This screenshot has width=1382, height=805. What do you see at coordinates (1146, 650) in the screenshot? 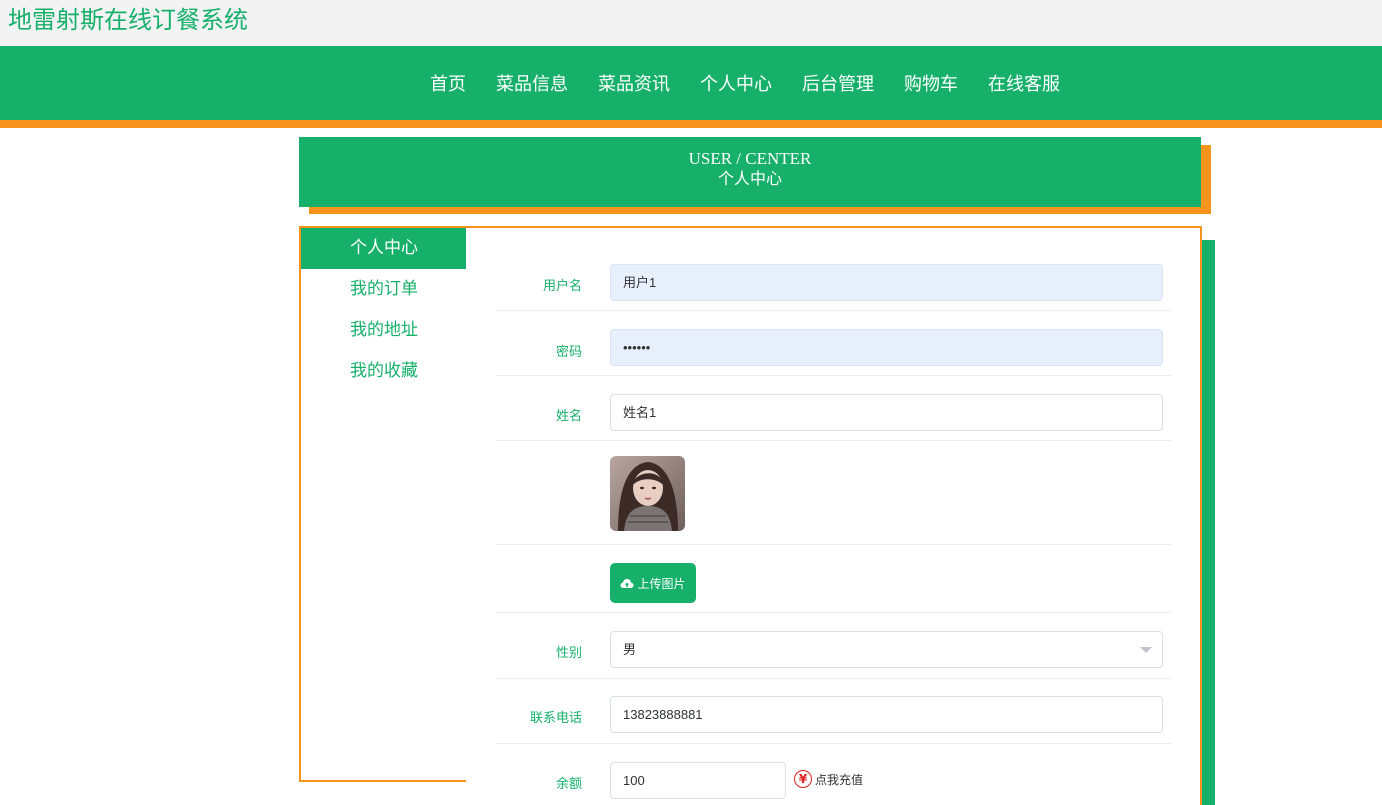
I see `chevron-down-icon` at bounding box center [1146, 650].